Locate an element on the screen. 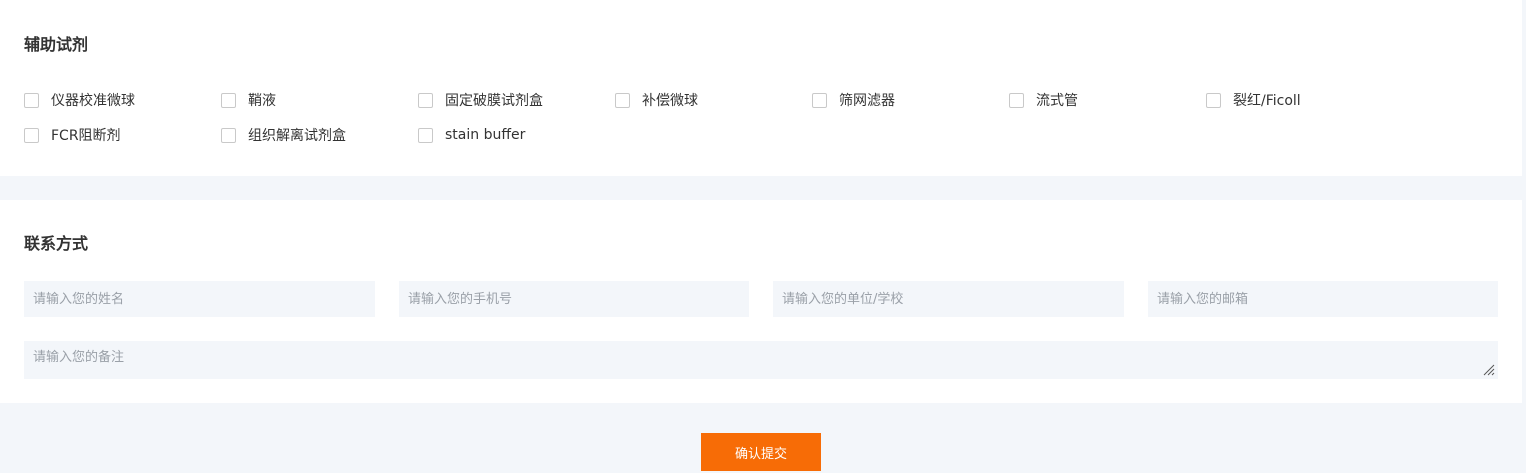 This screenshot has height=473, width=1526. reagent-option-fix-perm-kit: 固定破膜试剂盒 is located at coordinates (480, 100).